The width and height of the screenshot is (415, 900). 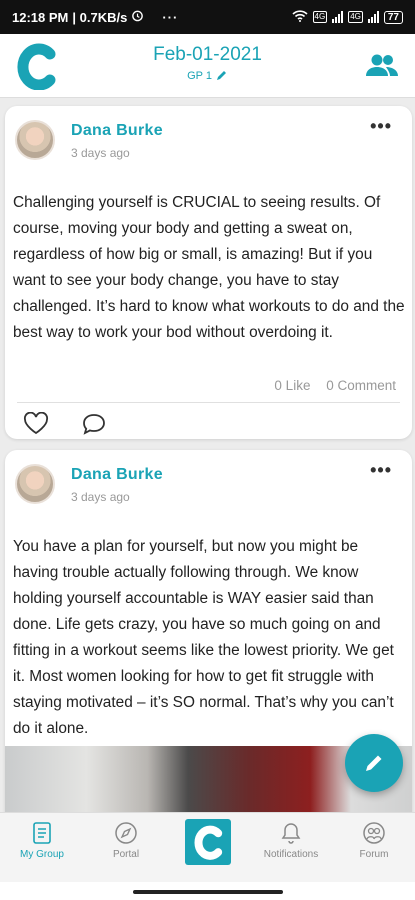 I want to click on tab-label: Forum, so click(x=374, y=854).